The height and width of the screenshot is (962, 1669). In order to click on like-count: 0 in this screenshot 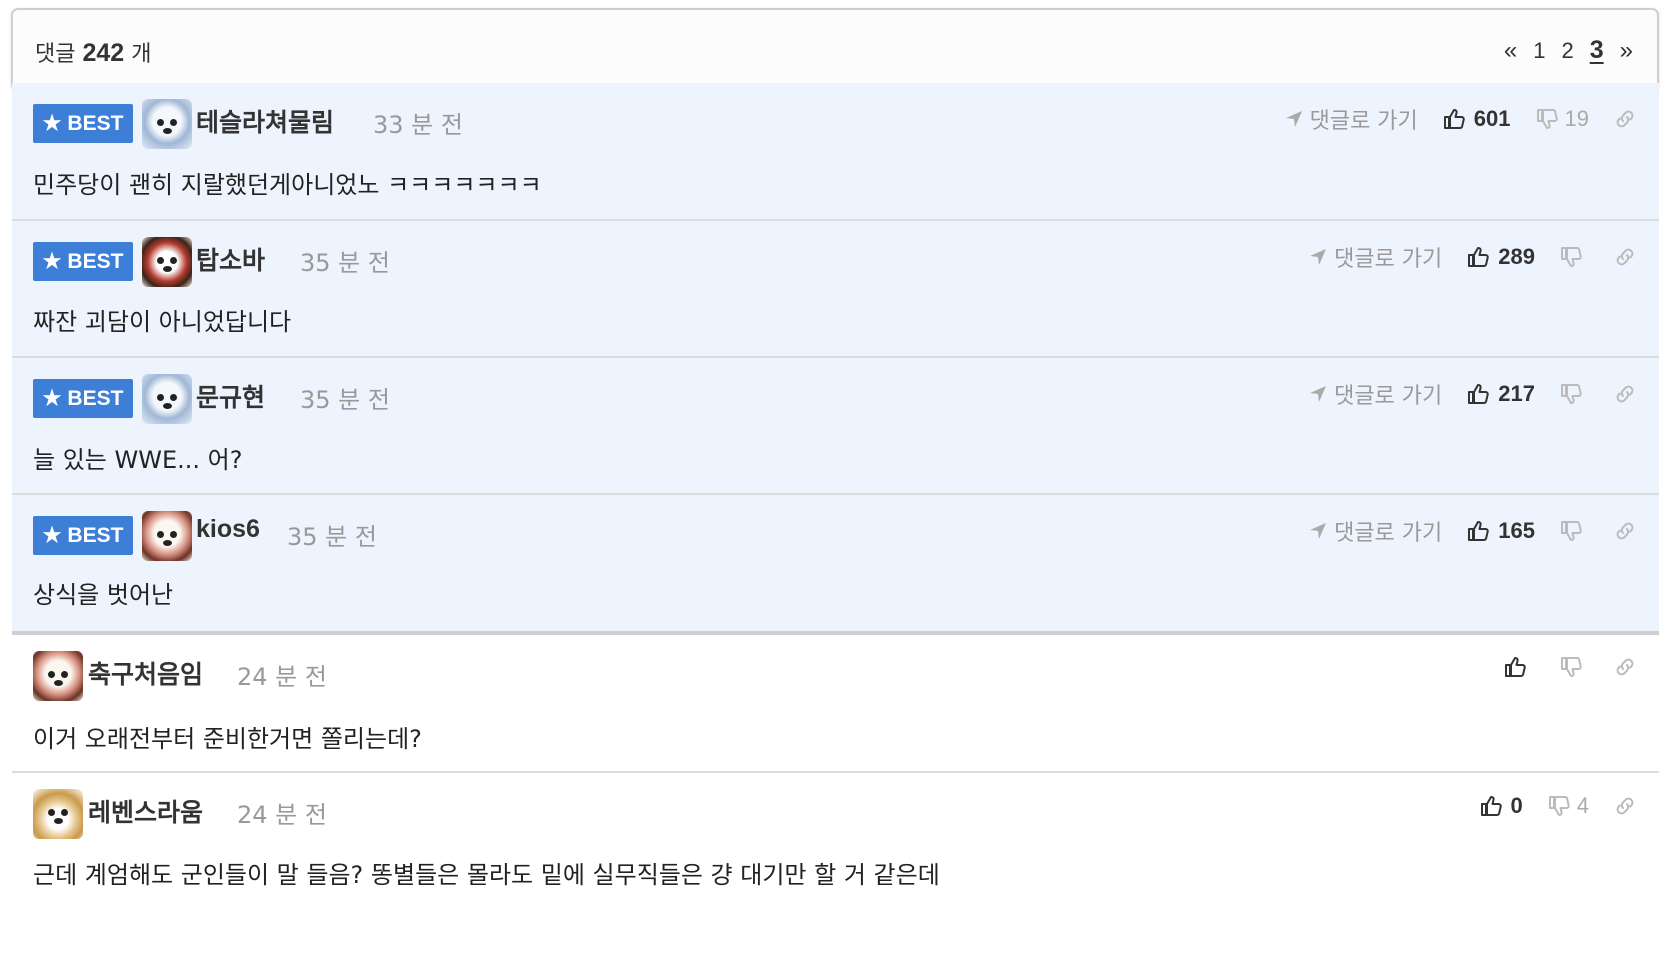, I will do `click(1516, 805)`.